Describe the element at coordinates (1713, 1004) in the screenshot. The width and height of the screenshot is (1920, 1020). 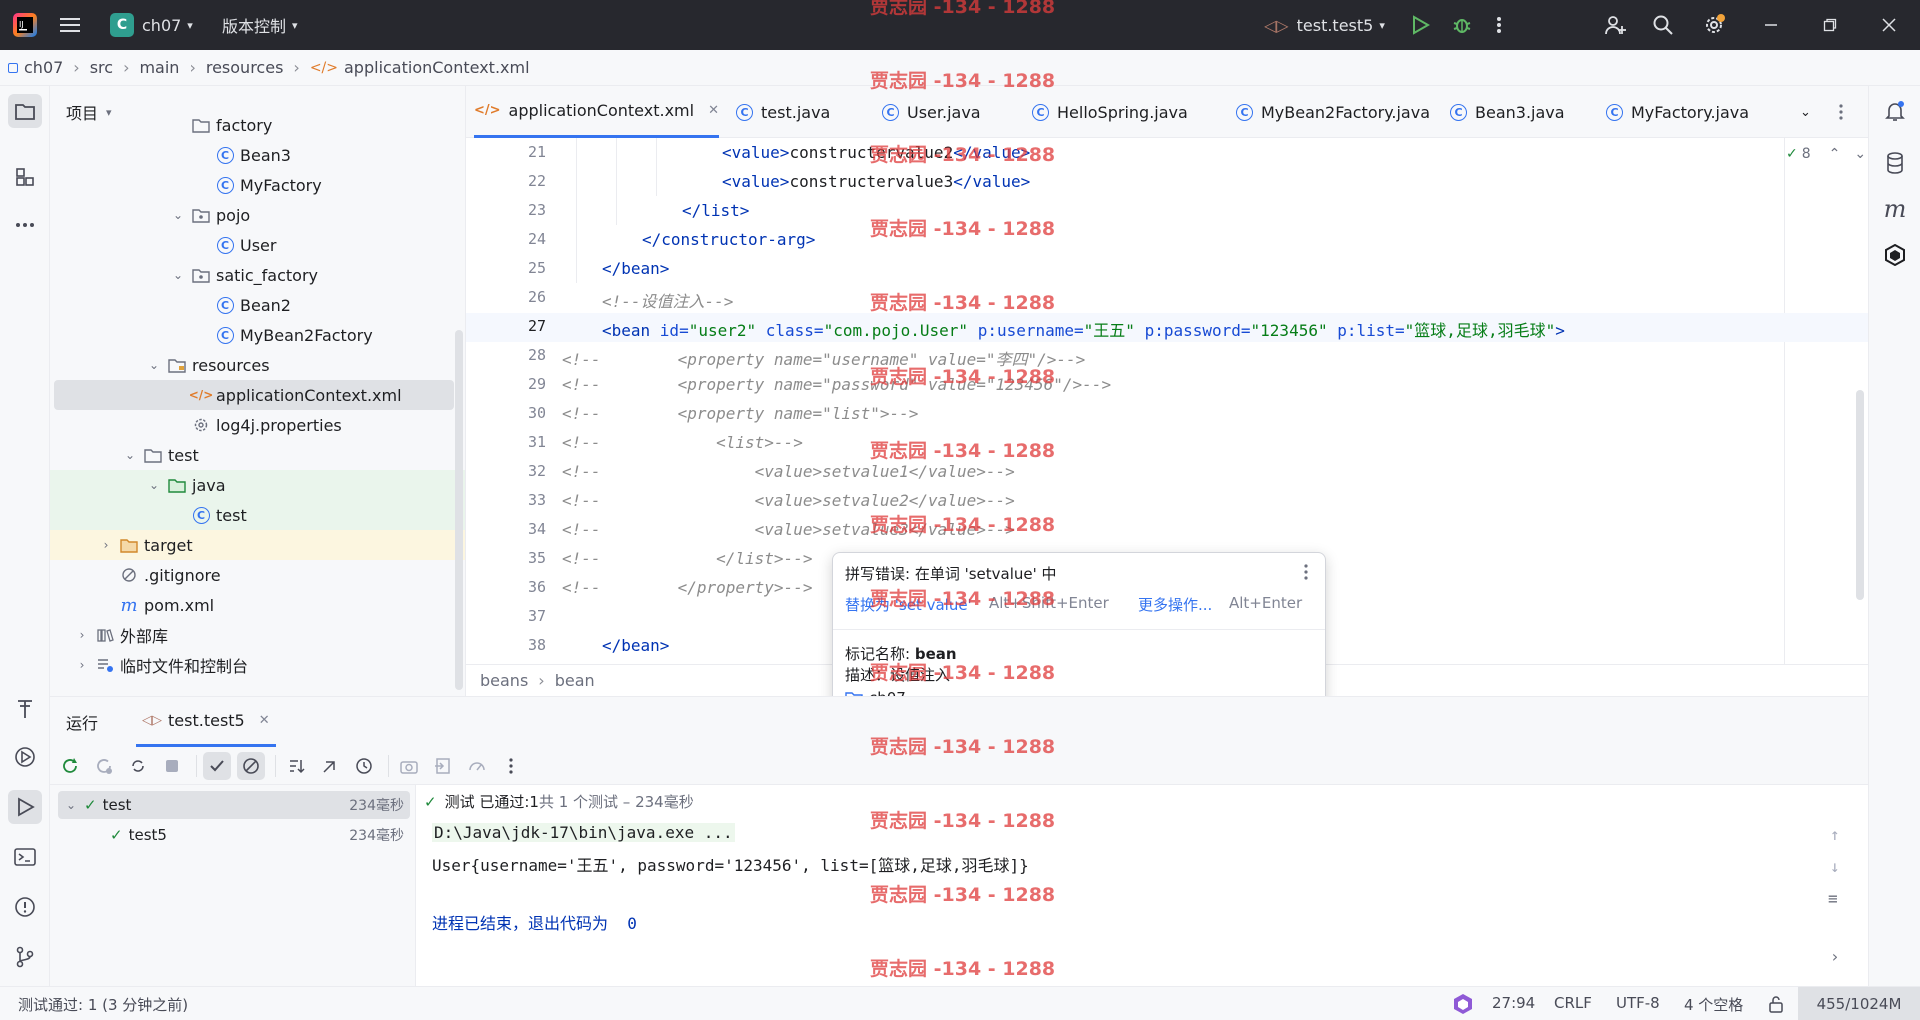
I see `indent-setting: 4 个空格` at that location.